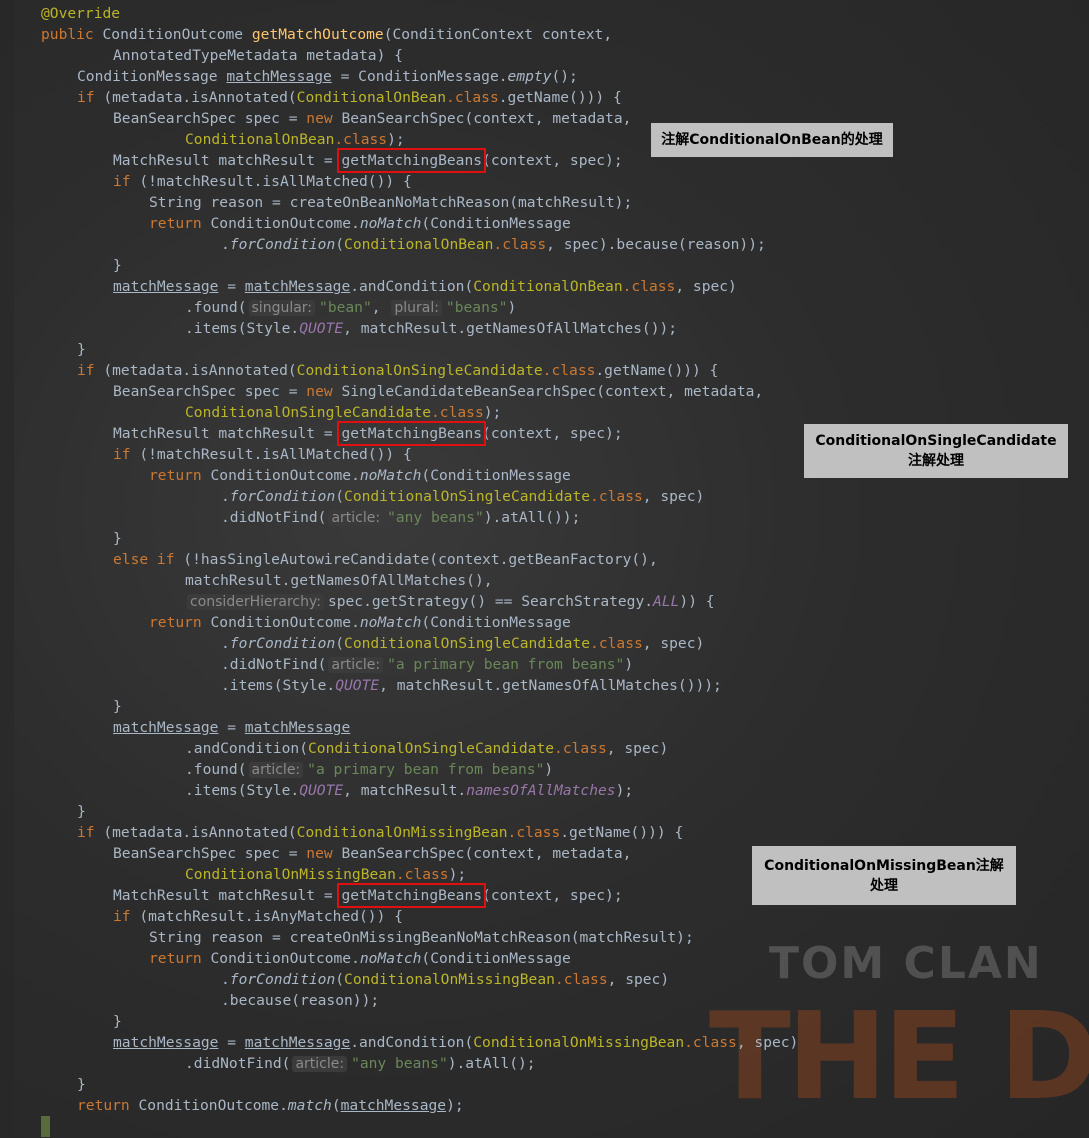 The height and width of the screenshot is (1138, 1089). I want to click on code-line: .found(singular: "bean", plural: "beans"), so click(419, 307).